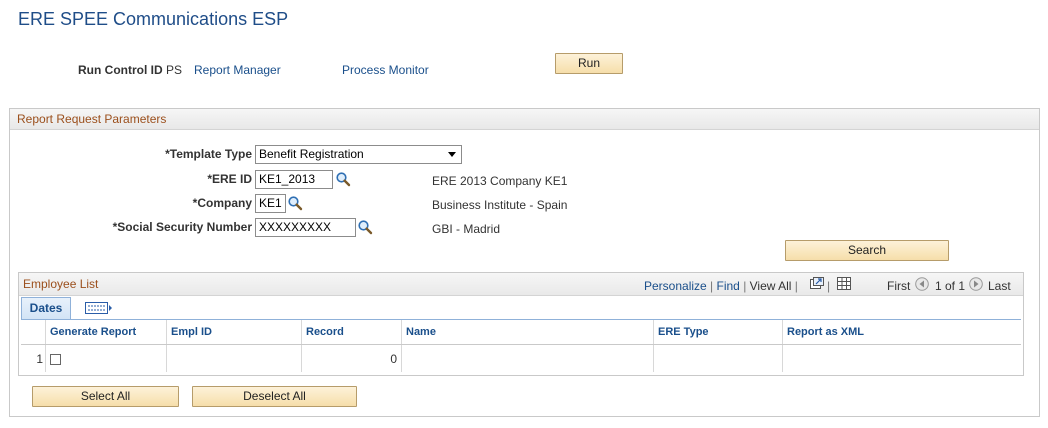 The width and height of the screenshot is (1048, 428). What do you see at coordinates (222, 203) in the screenshot?
I see `company-label: *Company` at bounding box center [222, 203].